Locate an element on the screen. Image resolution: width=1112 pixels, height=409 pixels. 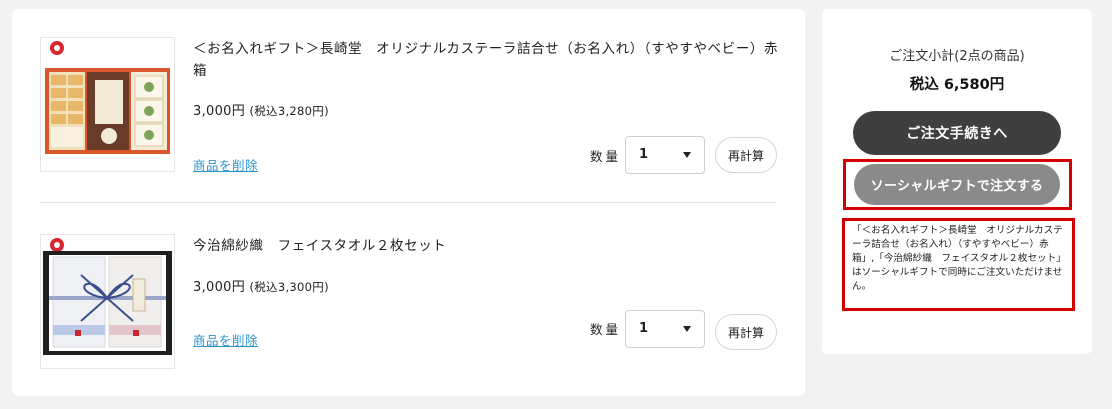
item-price: 3,000円 (税込3,280円) is located at coordinates (261, 109).